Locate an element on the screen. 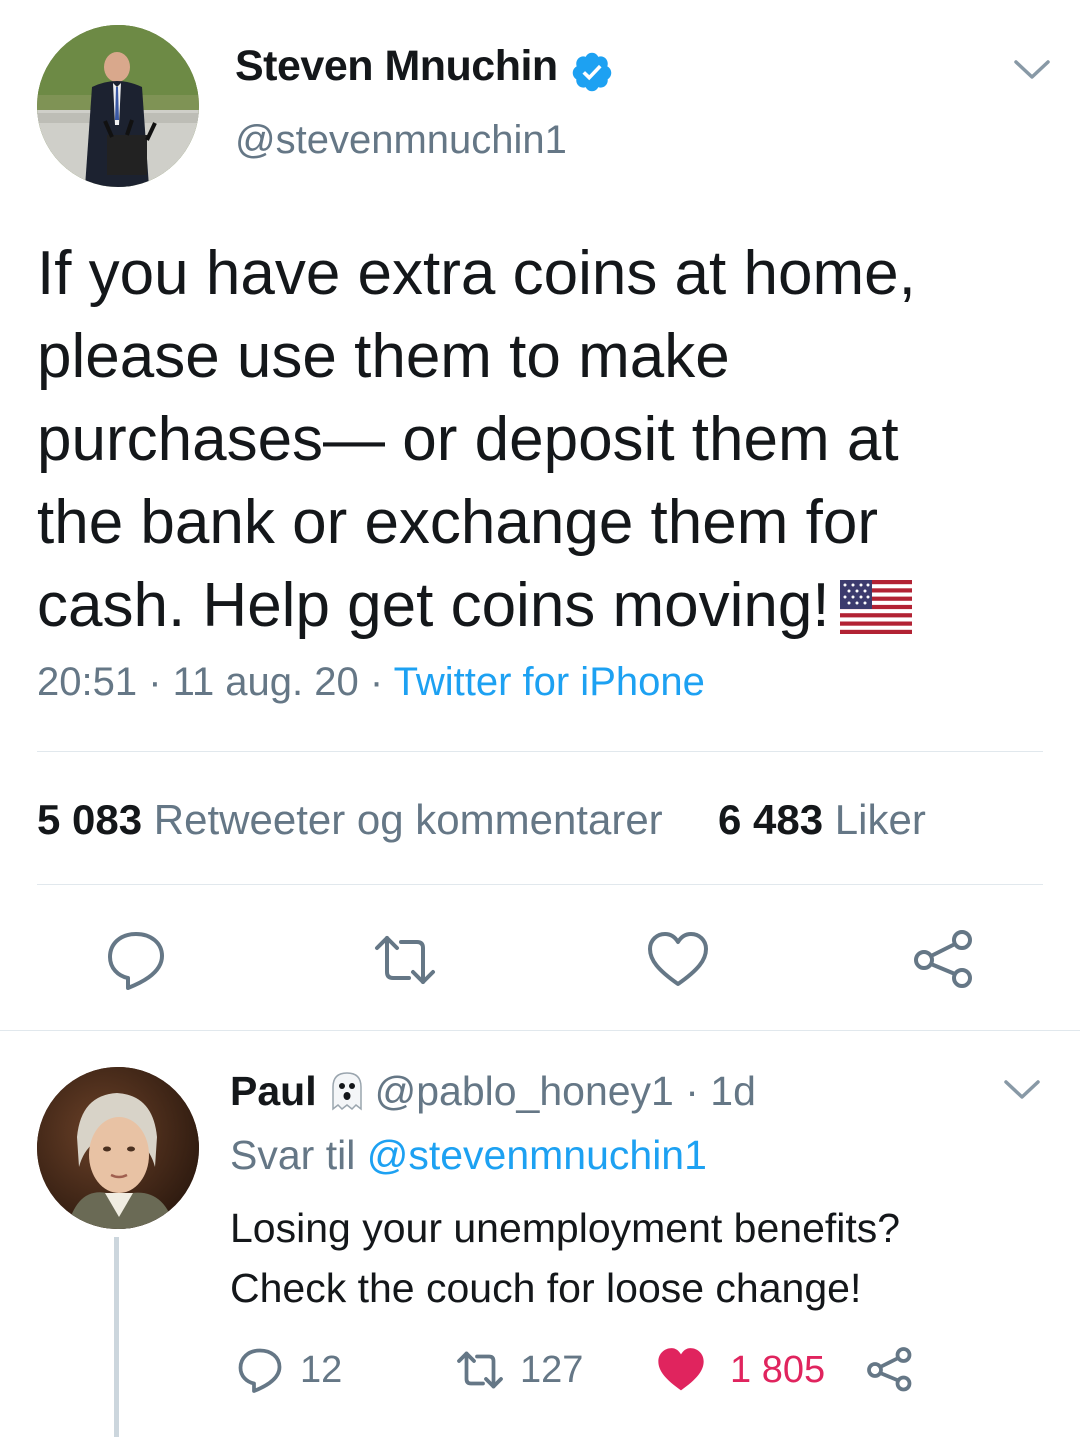  author-handle: @stevenmnuchin1 is located at coordinates (401, 140).